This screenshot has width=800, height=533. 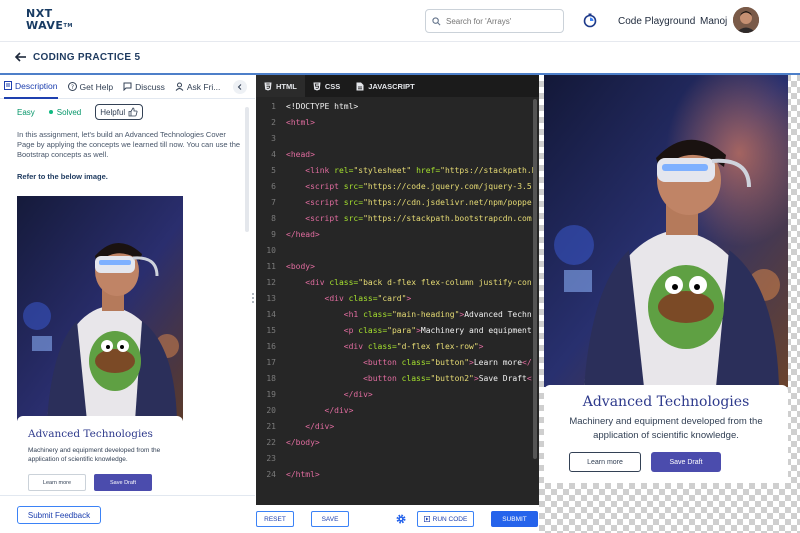 I want to click on code-line: 13 <div class="card">, so click(x=397, y=299).